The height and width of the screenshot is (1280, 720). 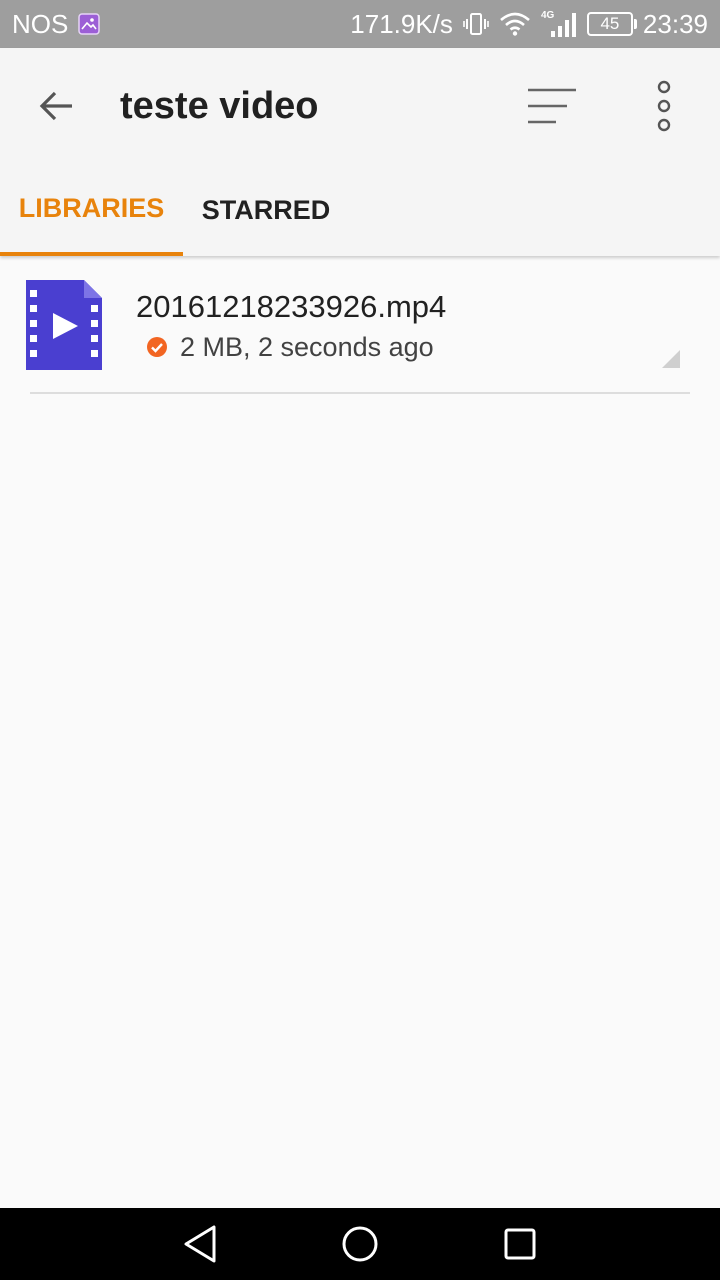 I want to click on file-name: 20161218233926.mp4, so click(x=291, y=306).